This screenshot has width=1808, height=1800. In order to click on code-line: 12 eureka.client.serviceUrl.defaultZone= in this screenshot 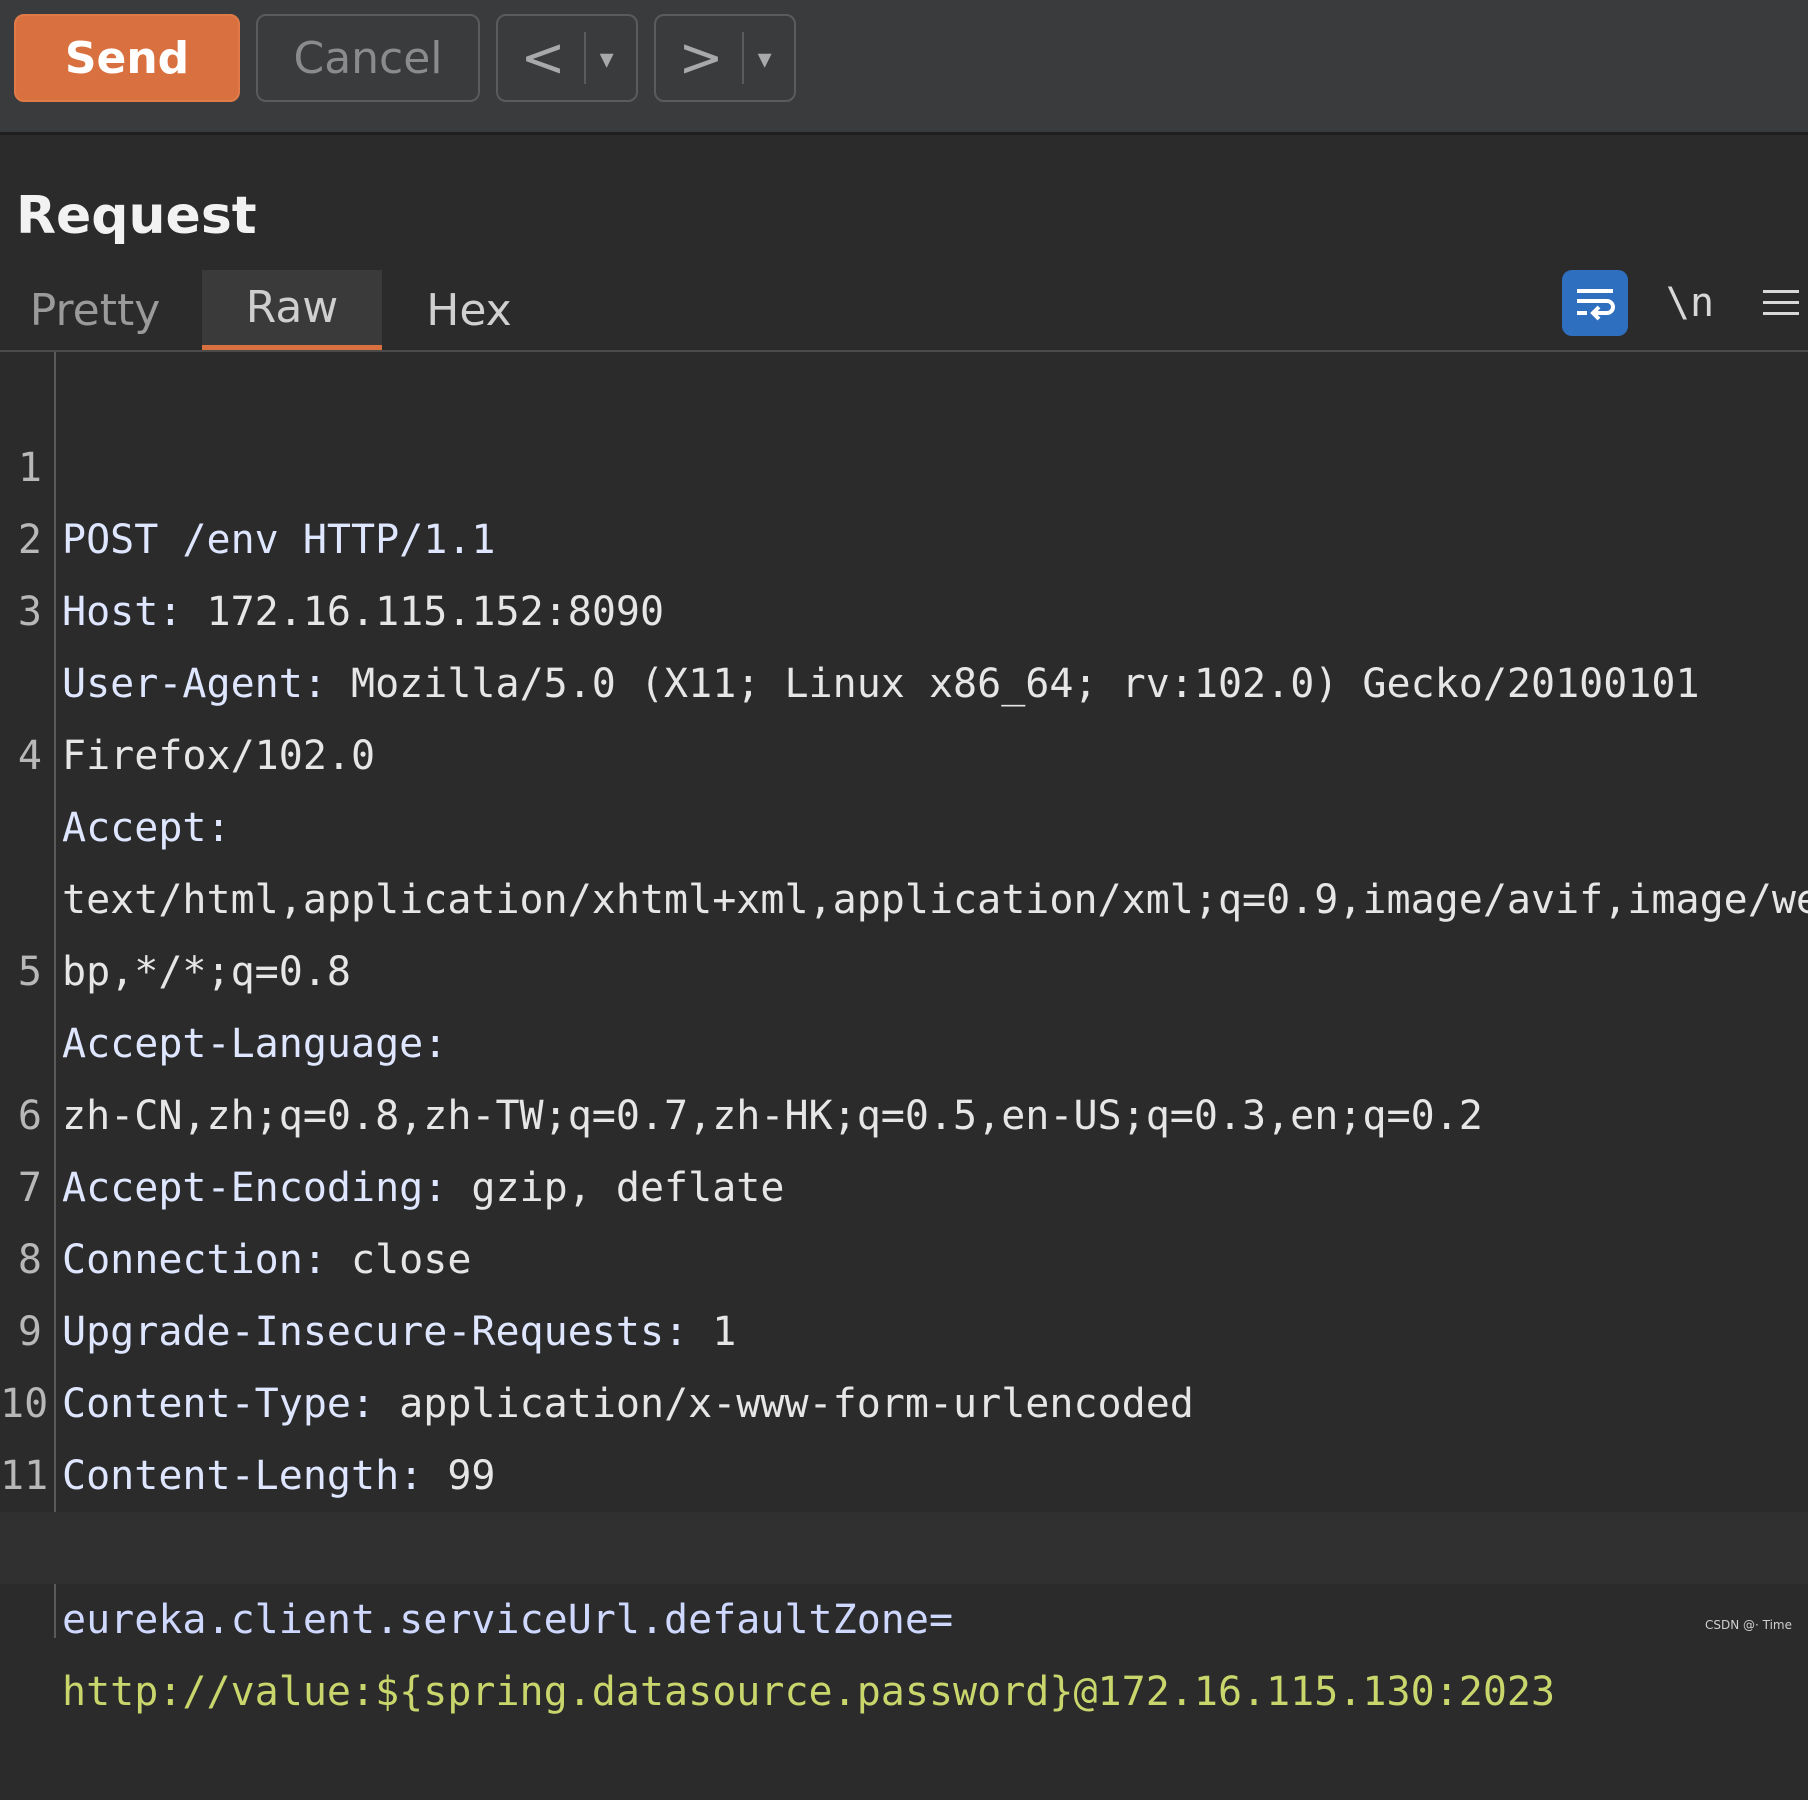, I will do `click(904, 1541)`.